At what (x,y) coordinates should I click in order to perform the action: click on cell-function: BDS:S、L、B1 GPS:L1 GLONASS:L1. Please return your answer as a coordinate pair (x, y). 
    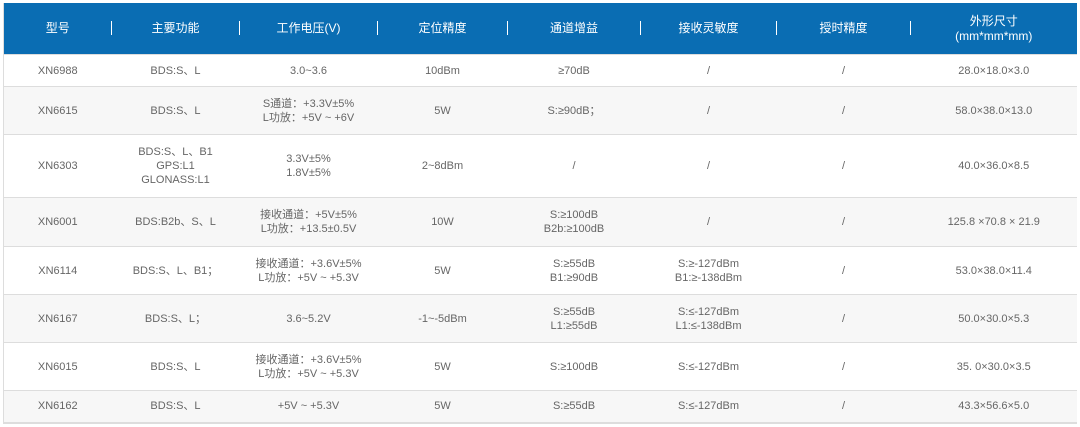
    Looking at the image, I should click on (175, 166).